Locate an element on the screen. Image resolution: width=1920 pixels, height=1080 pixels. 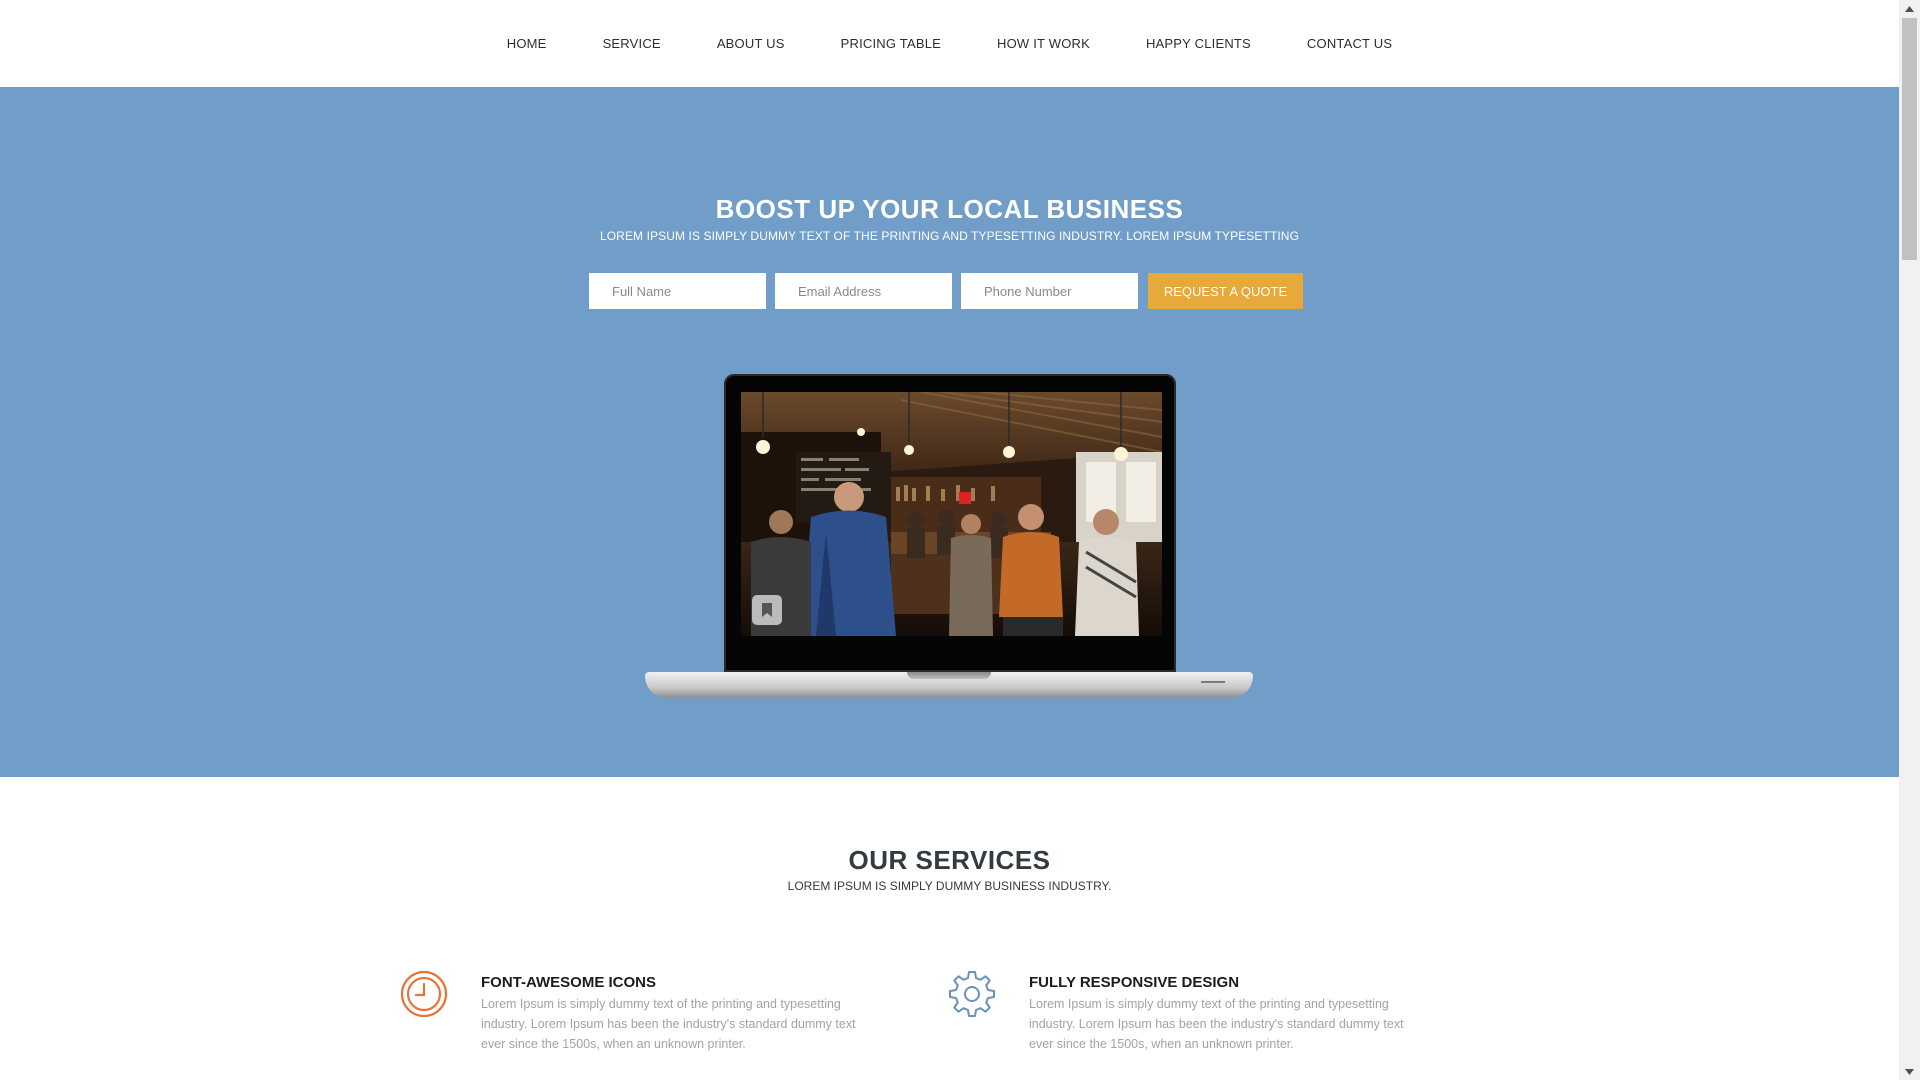
laptop-notch is located at coordinates (949, 675).